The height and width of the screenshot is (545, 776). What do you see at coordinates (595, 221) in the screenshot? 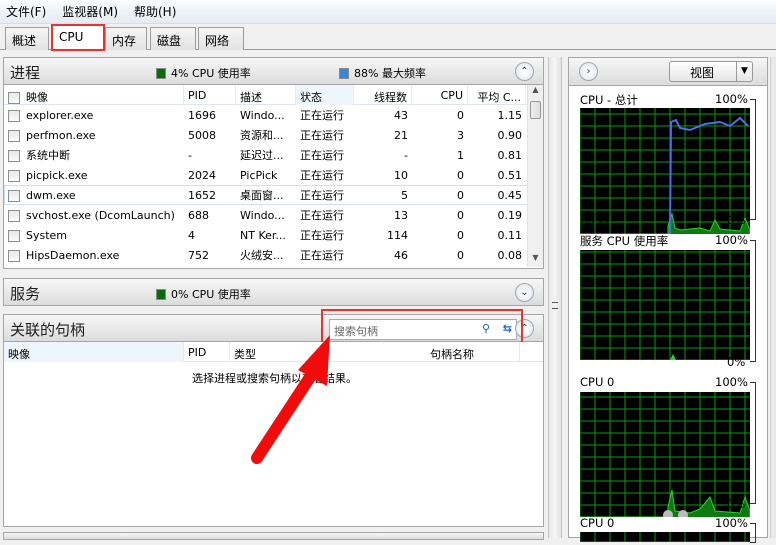
I see `graph-time-label: 60 秒` at bounding box center [595, 221].